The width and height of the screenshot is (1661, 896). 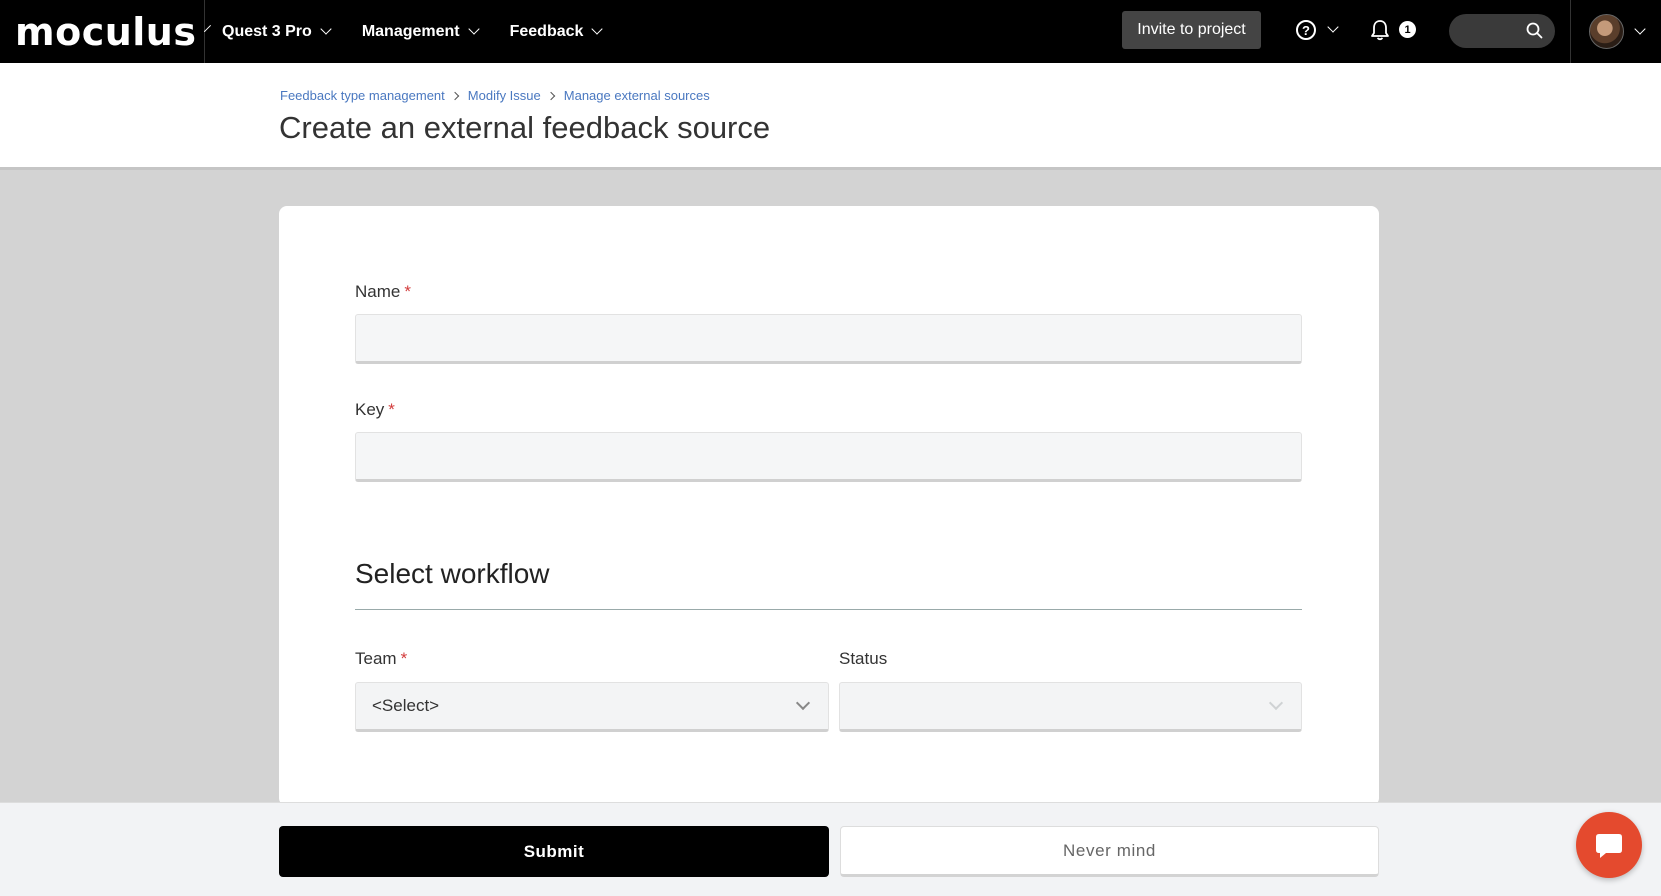 What do you see at coordinates (1380, 32) in the screenshot?
I see `bell-icon` at bounding box center [1380, 32].